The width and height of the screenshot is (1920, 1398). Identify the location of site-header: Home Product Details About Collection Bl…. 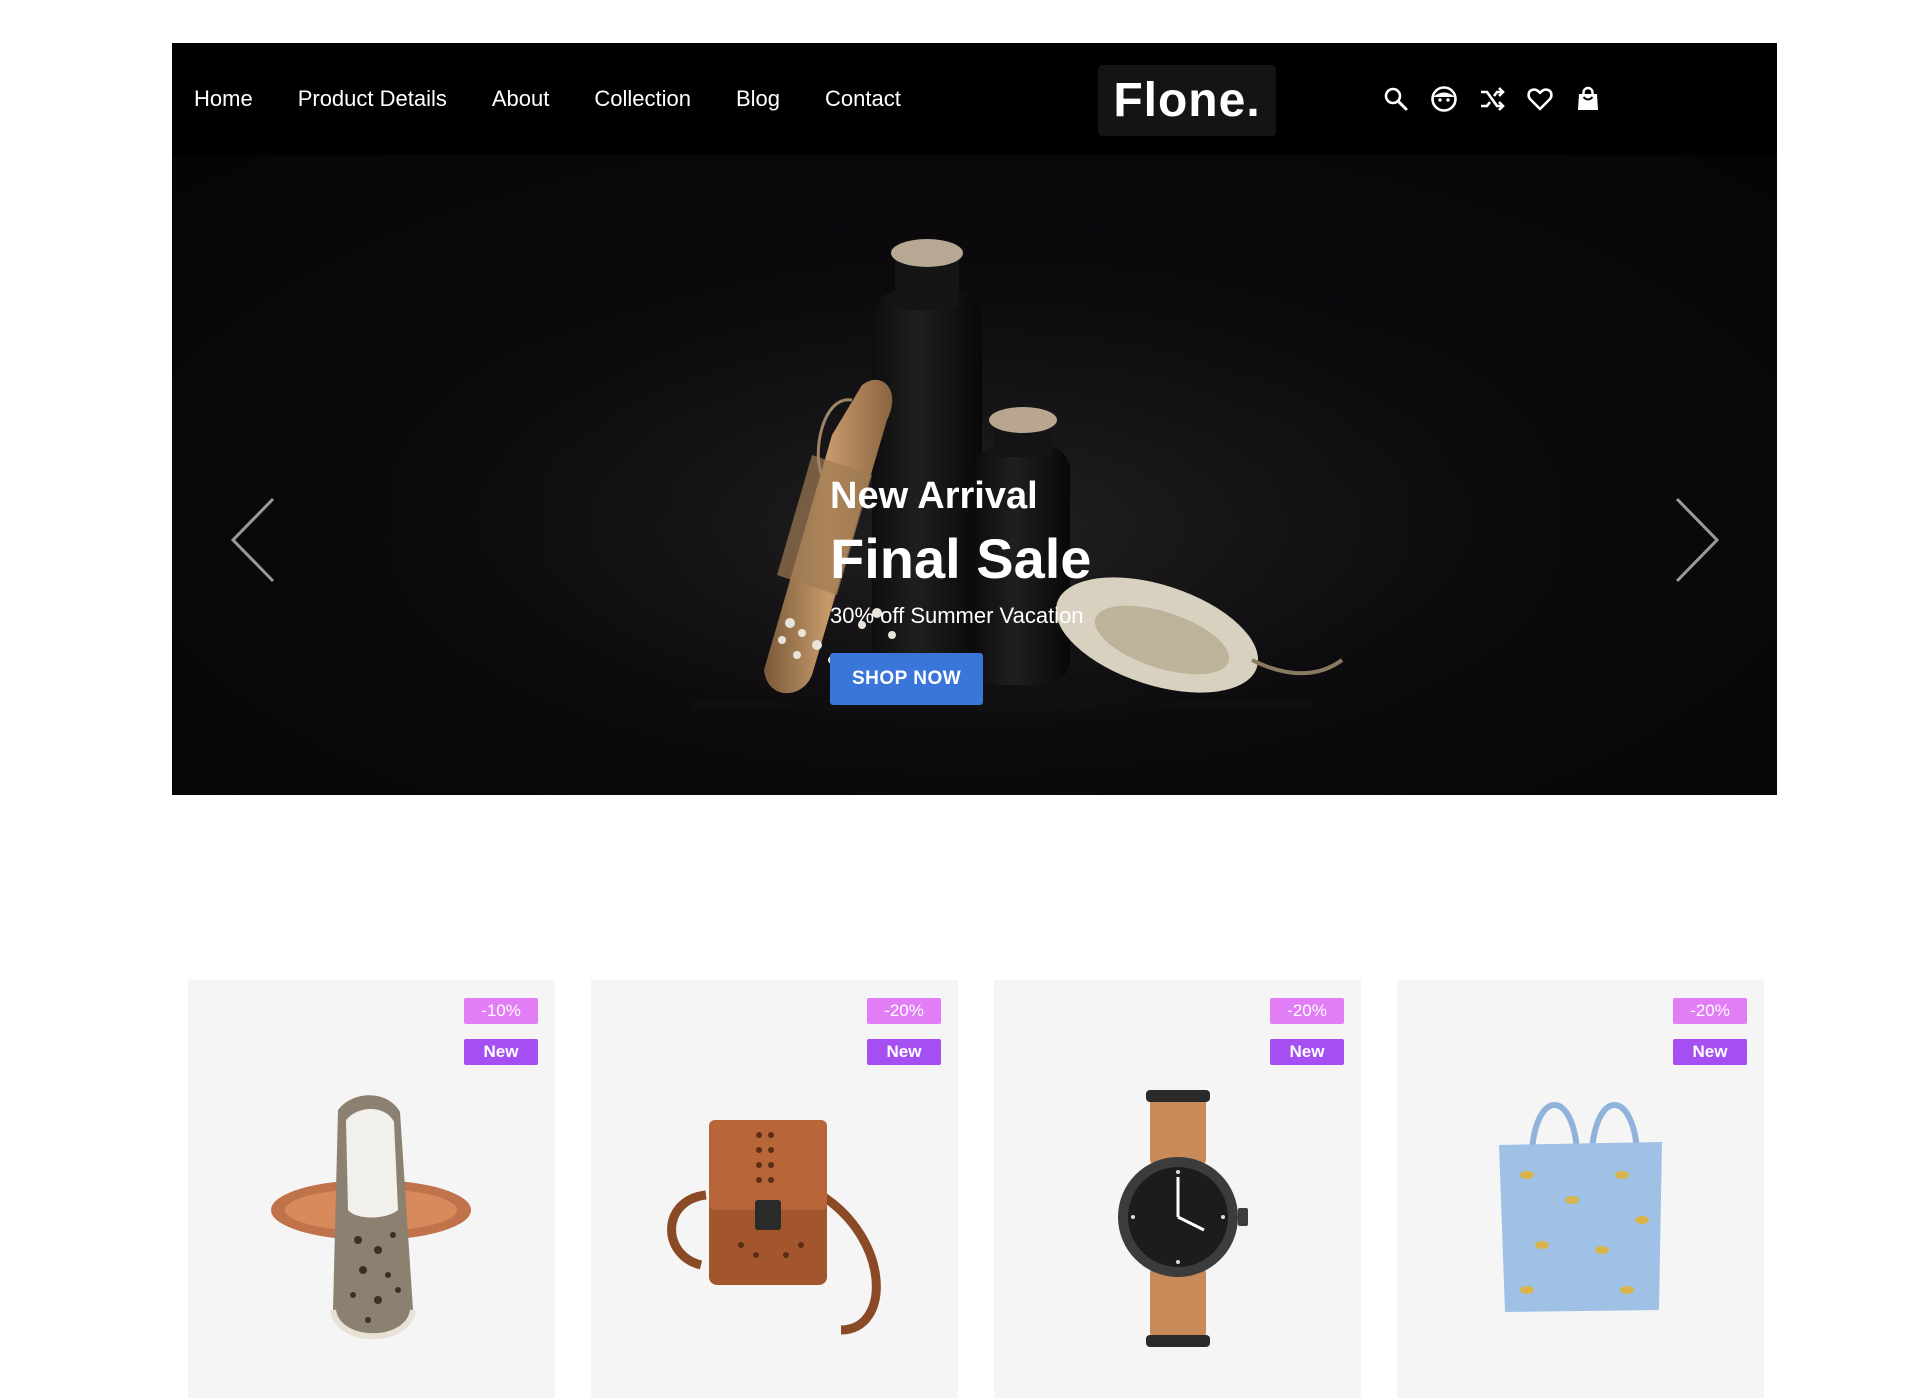
(974, 99).